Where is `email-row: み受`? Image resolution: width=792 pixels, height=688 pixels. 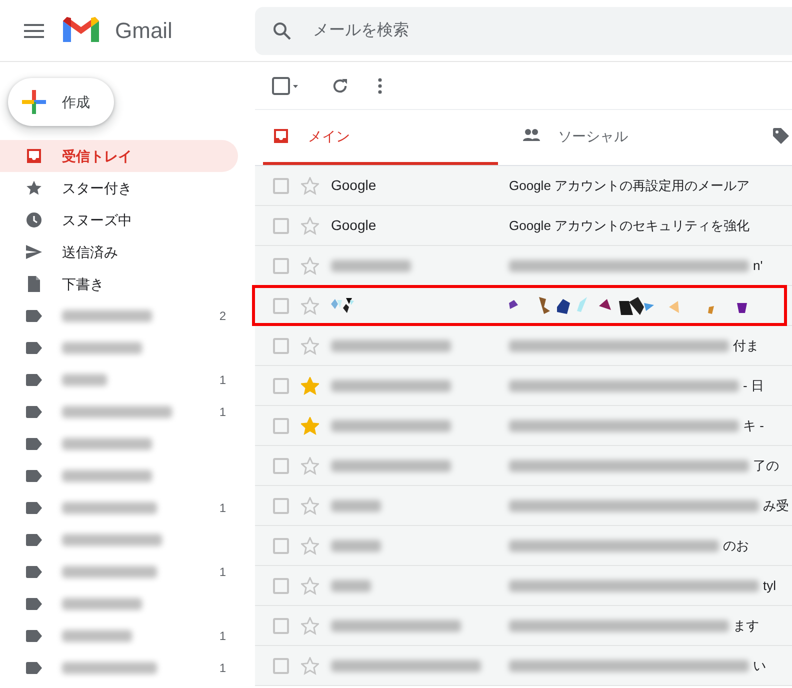
email-row: み受 is located at coordinates (523, 506).